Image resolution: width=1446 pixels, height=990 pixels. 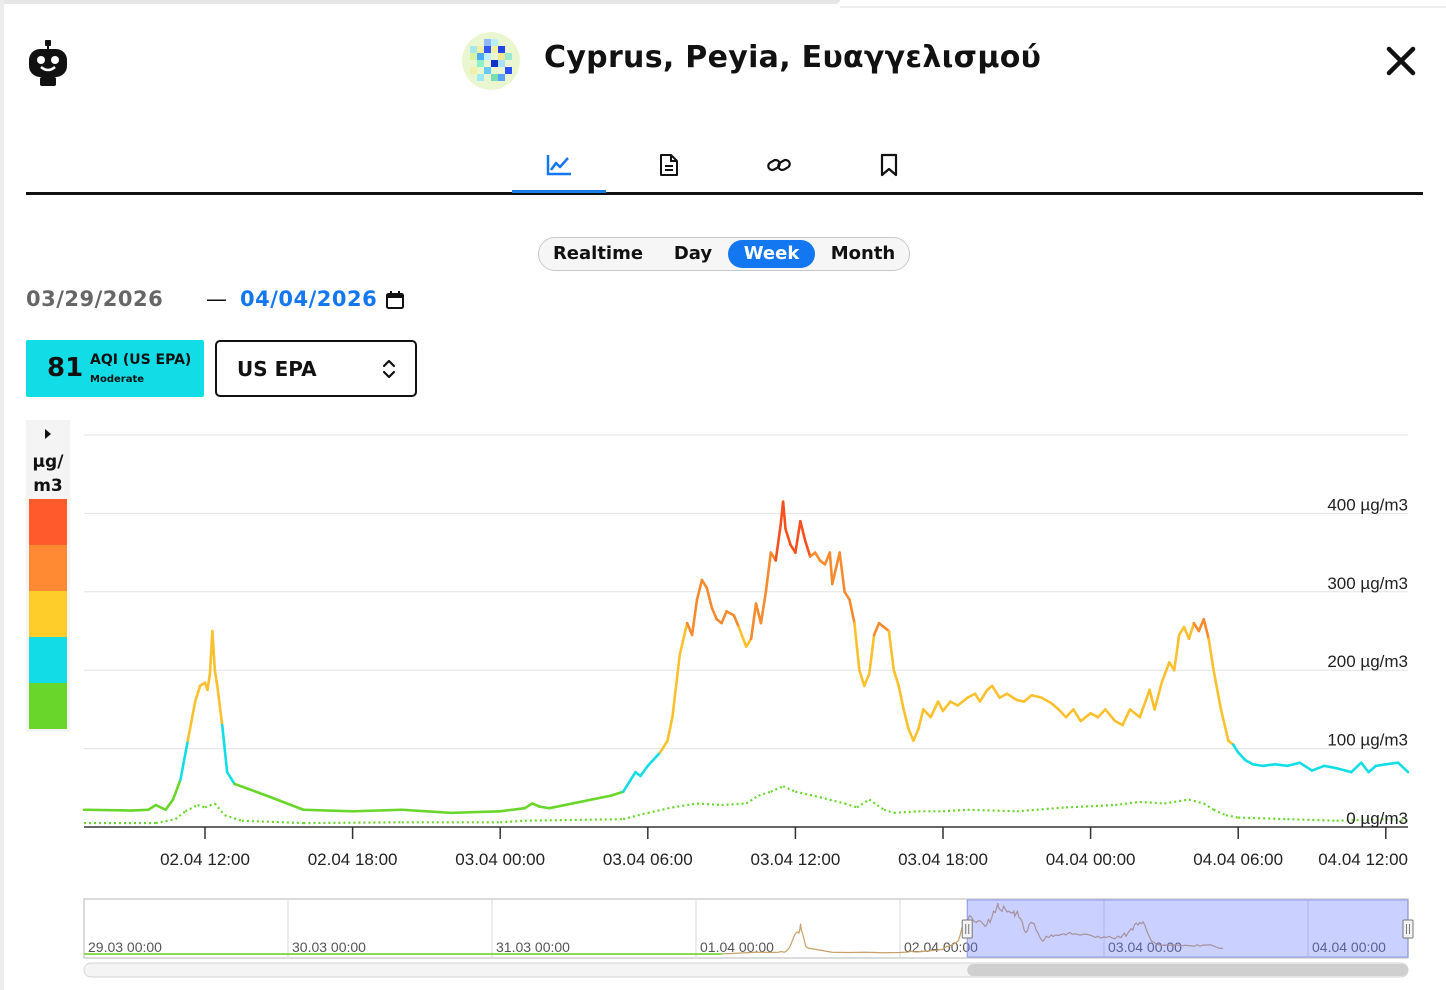 What do you see at coordinates (533, 947) in the screenshot?
I see `navigator-date-label: 31.03 00:00` at bounding box center [533, 947].